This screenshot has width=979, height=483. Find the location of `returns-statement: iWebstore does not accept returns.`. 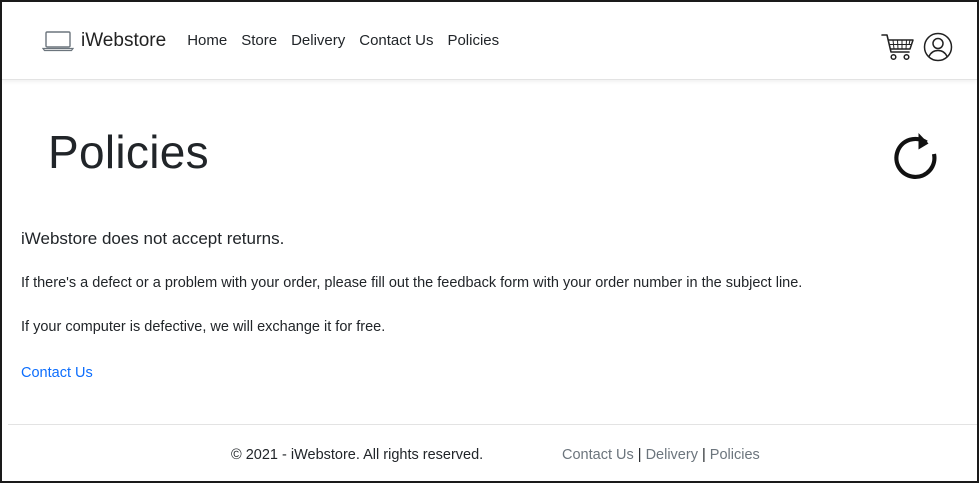

returns-statement: iWebstore does not accept returns. is located at coordinates (153, 238).